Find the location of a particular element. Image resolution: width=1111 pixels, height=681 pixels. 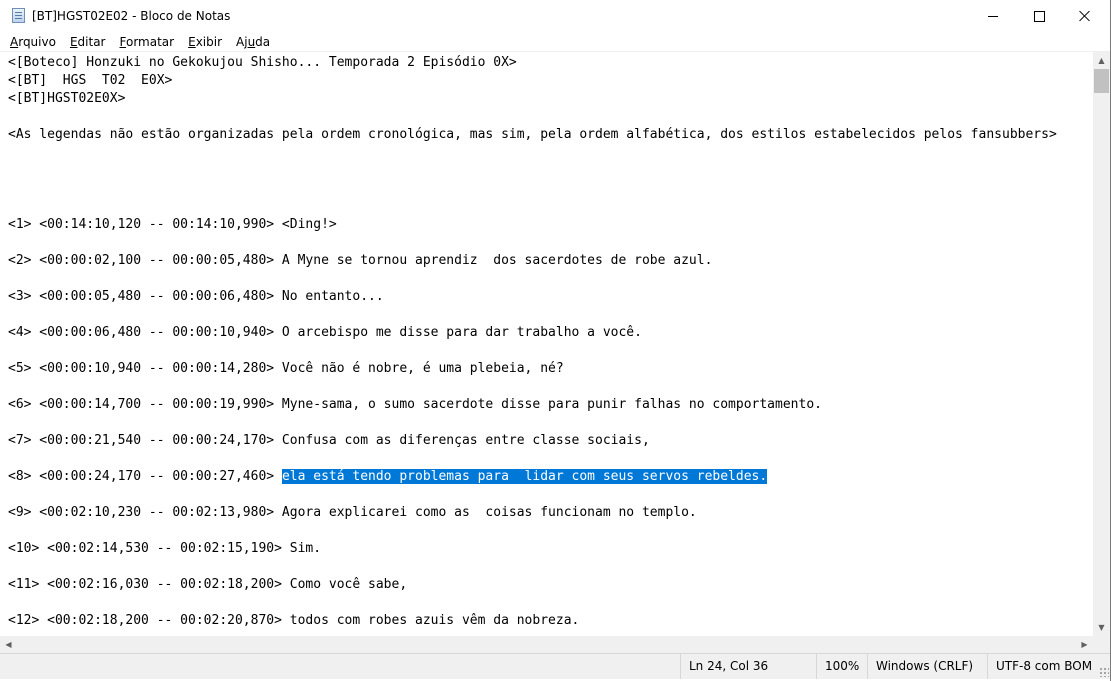

menu-ajuda: Ajuda is located at coordinates (253, 42).